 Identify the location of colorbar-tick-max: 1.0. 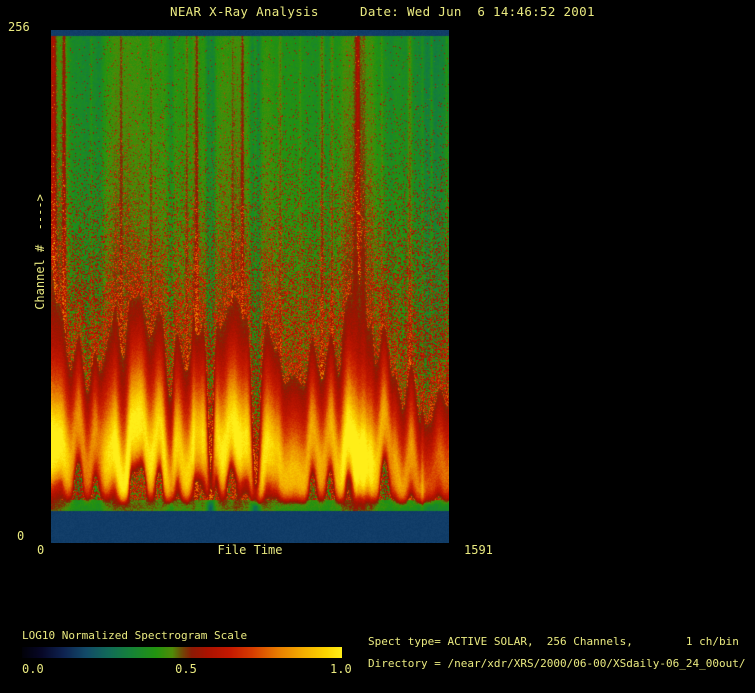
(341, 669).